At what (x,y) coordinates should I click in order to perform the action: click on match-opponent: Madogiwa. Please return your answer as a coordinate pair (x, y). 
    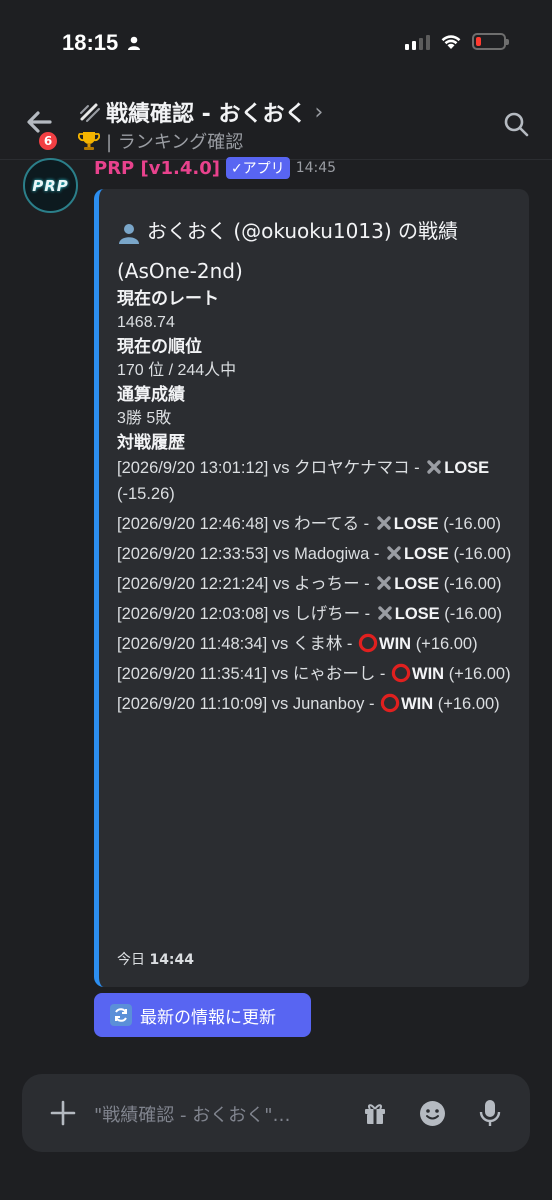
    Looking at the image, I should click on (332, 554).